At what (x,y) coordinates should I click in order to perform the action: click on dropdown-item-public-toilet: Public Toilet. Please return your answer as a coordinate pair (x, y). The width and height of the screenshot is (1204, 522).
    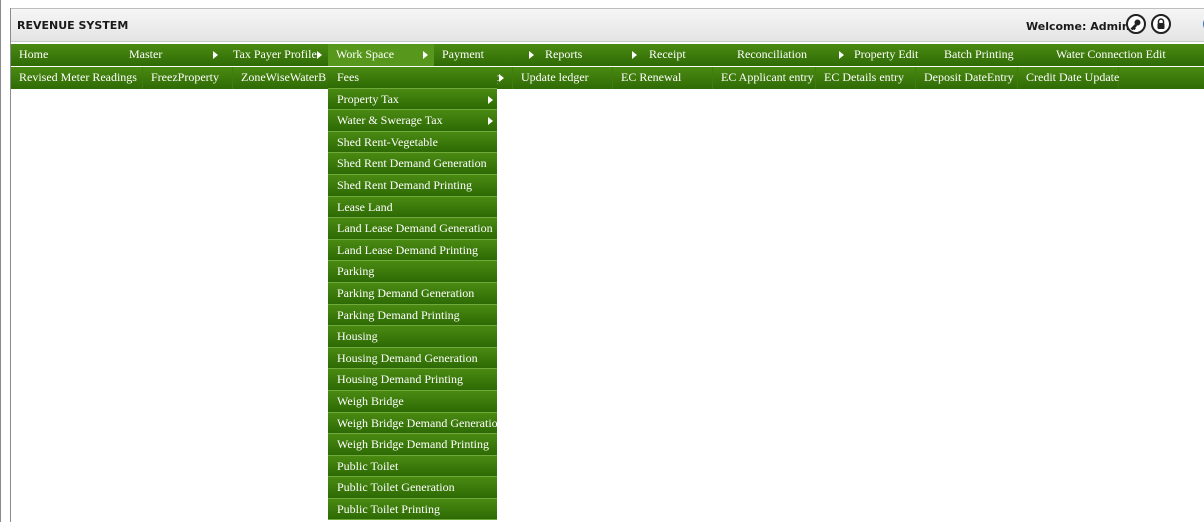
    Looking at the image, I should click on (412, 466).